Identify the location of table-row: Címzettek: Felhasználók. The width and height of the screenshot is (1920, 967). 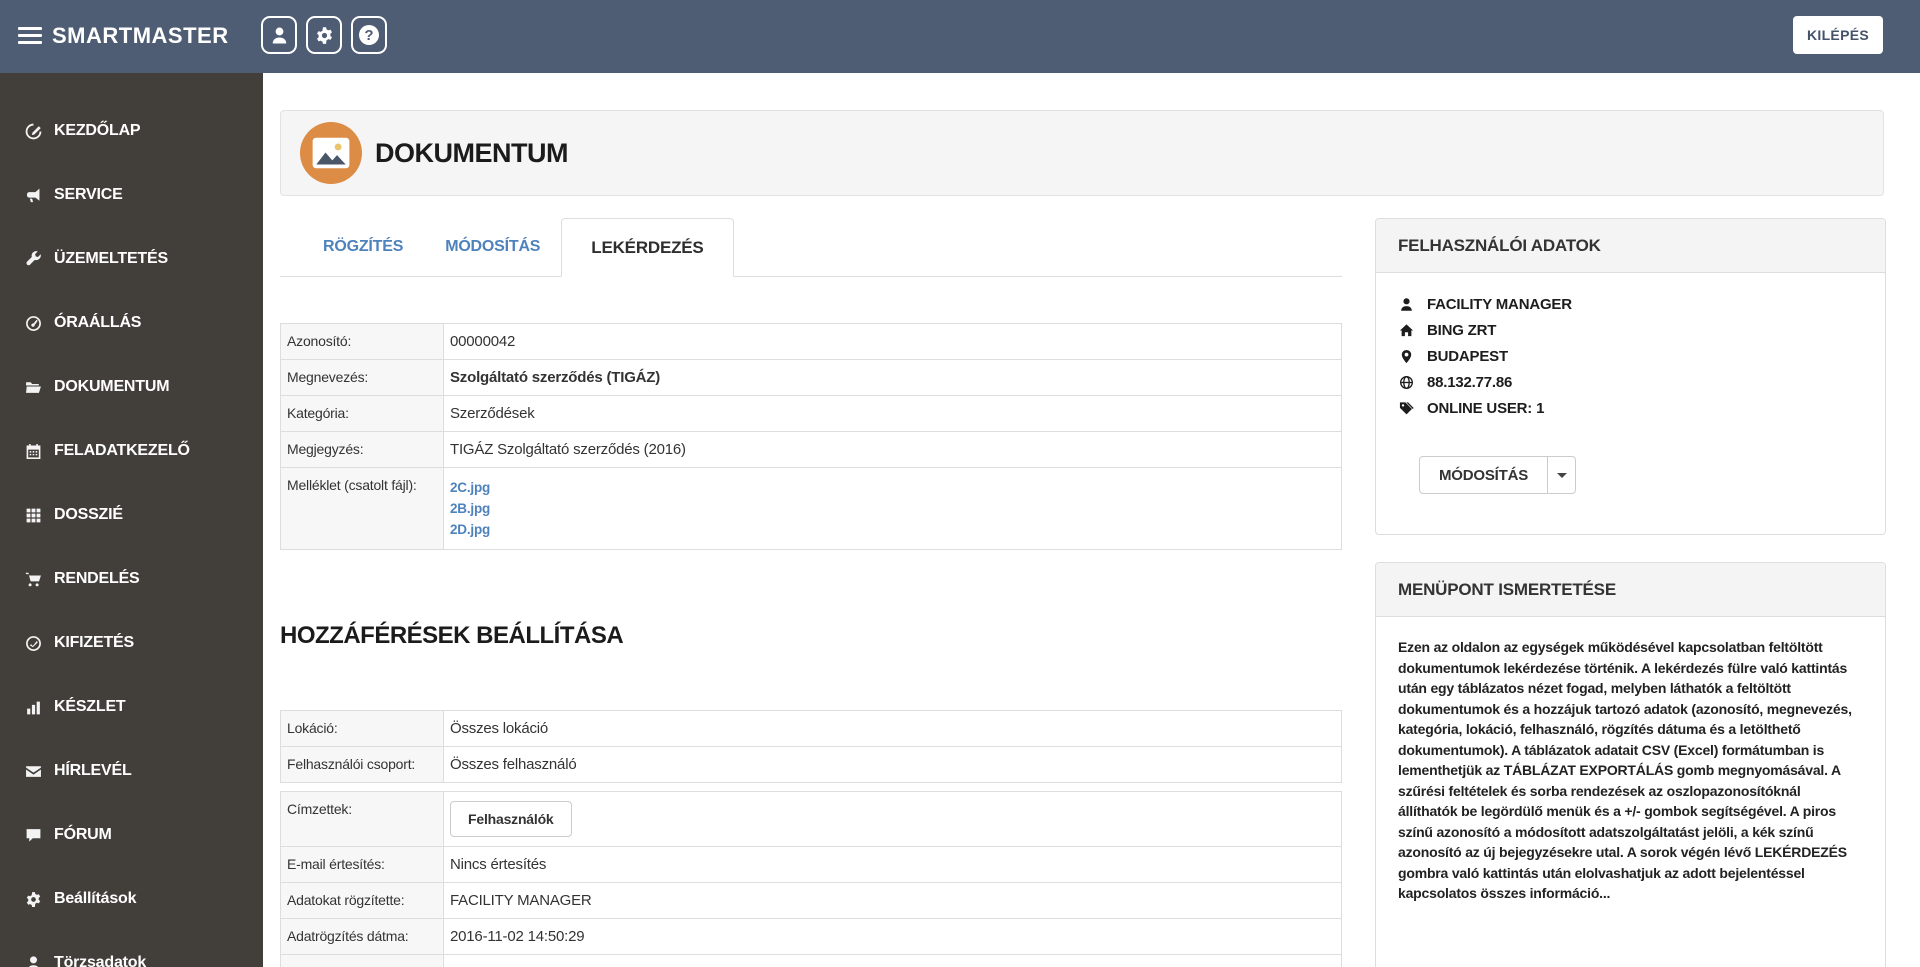
(811, 819).